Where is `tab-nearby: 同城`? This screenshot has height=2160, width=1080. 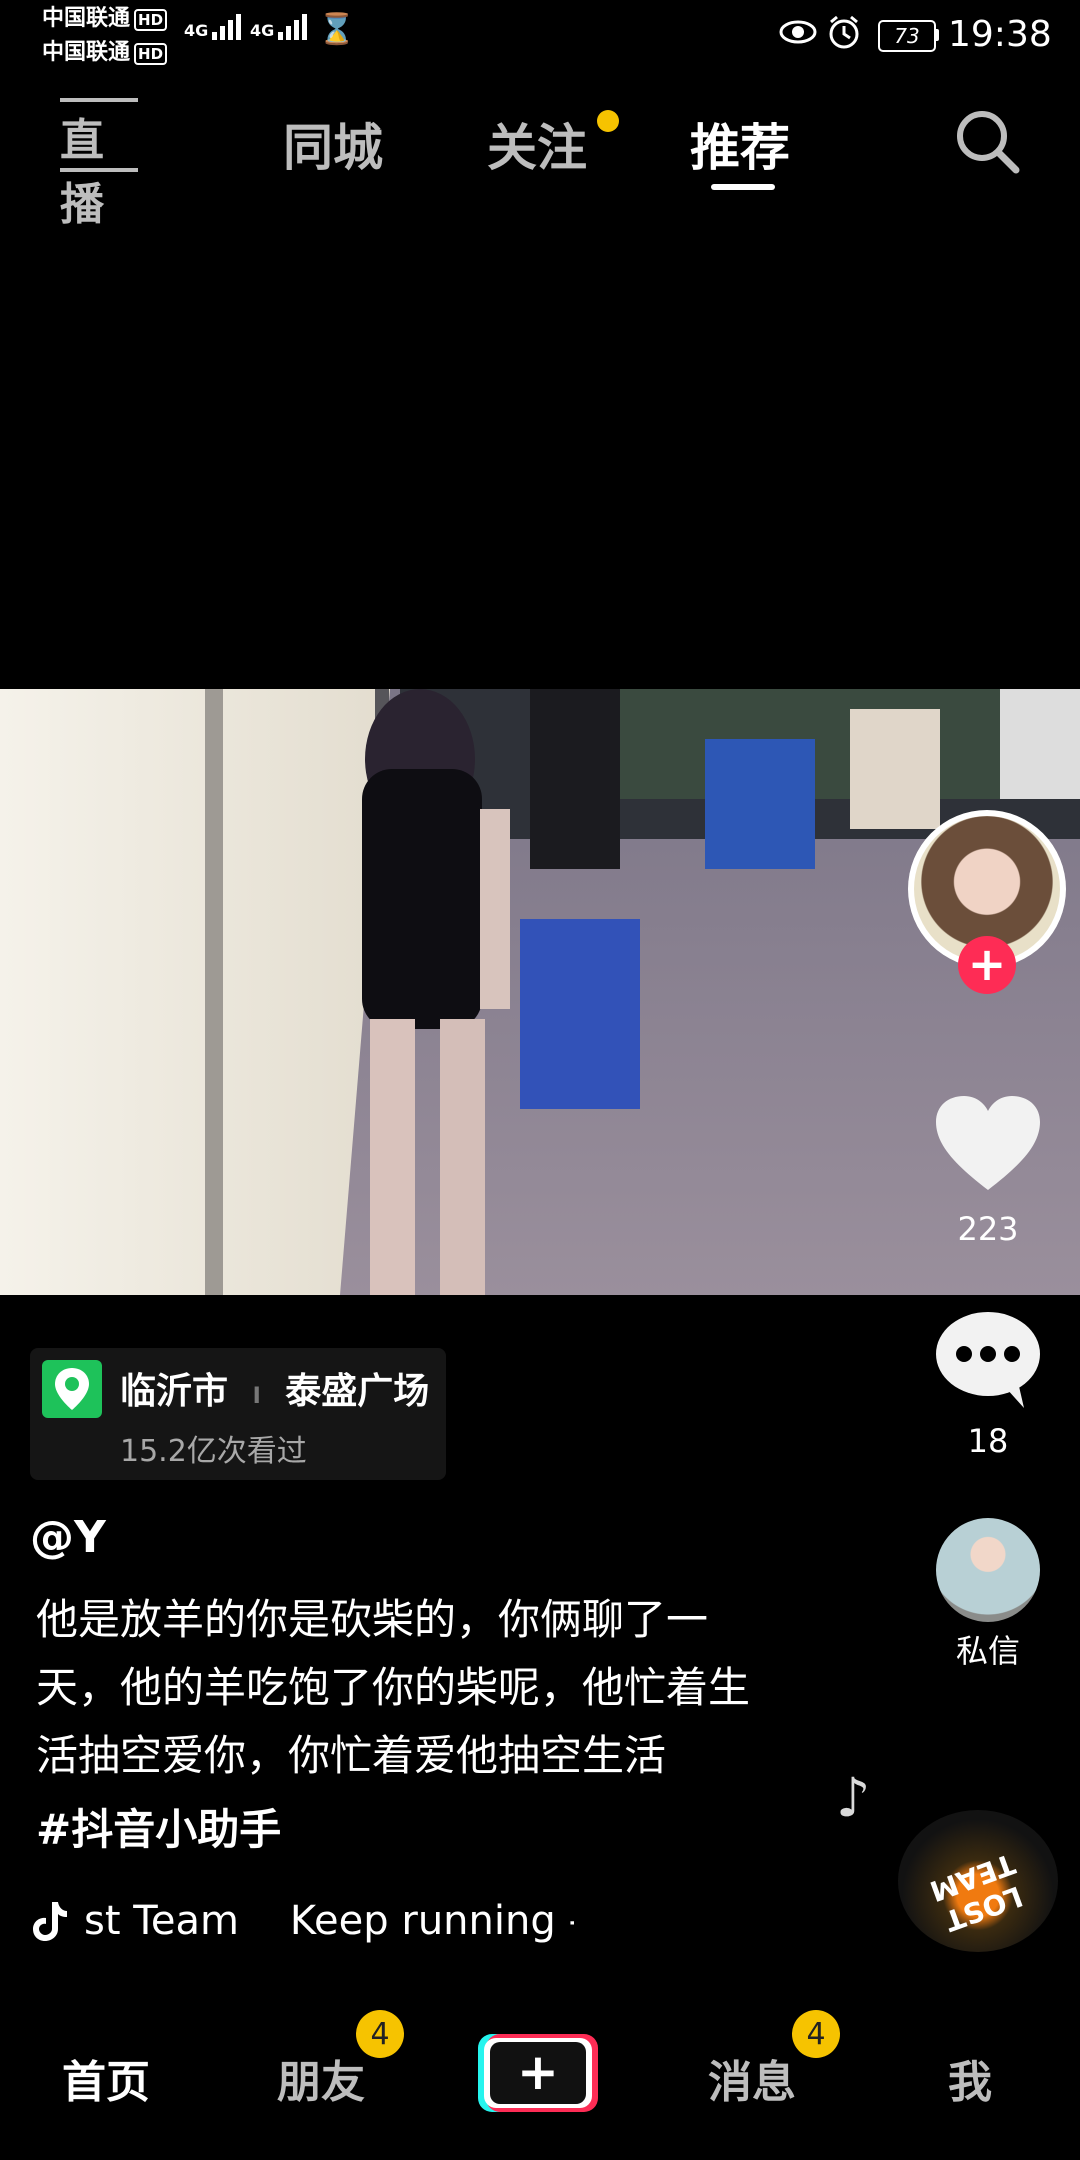 tab-nearby: 同城 is located at coordinates (333, 144).